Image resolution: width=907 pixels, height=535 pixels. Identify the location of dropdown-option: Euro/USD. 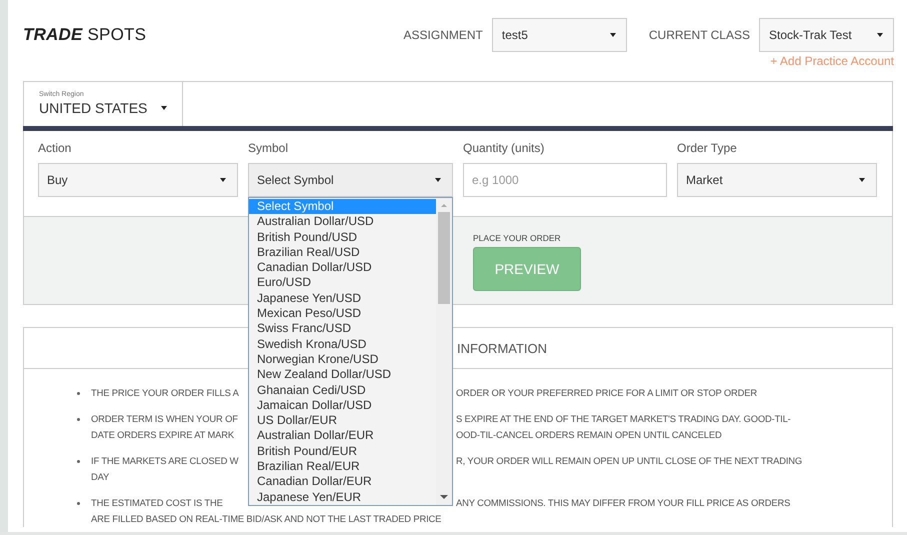
(342, 283).